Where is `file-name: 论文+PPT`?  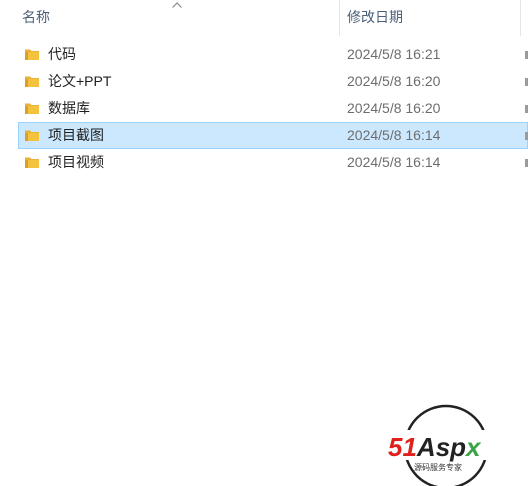 file-name: 论文+PPT is located at coordinates (80, 81).